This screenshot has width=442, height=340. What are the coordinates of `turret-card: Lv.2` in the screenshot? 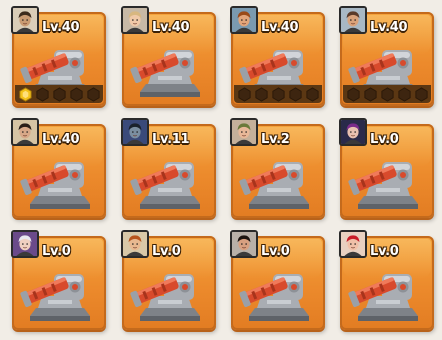 It's located at (277, 168).